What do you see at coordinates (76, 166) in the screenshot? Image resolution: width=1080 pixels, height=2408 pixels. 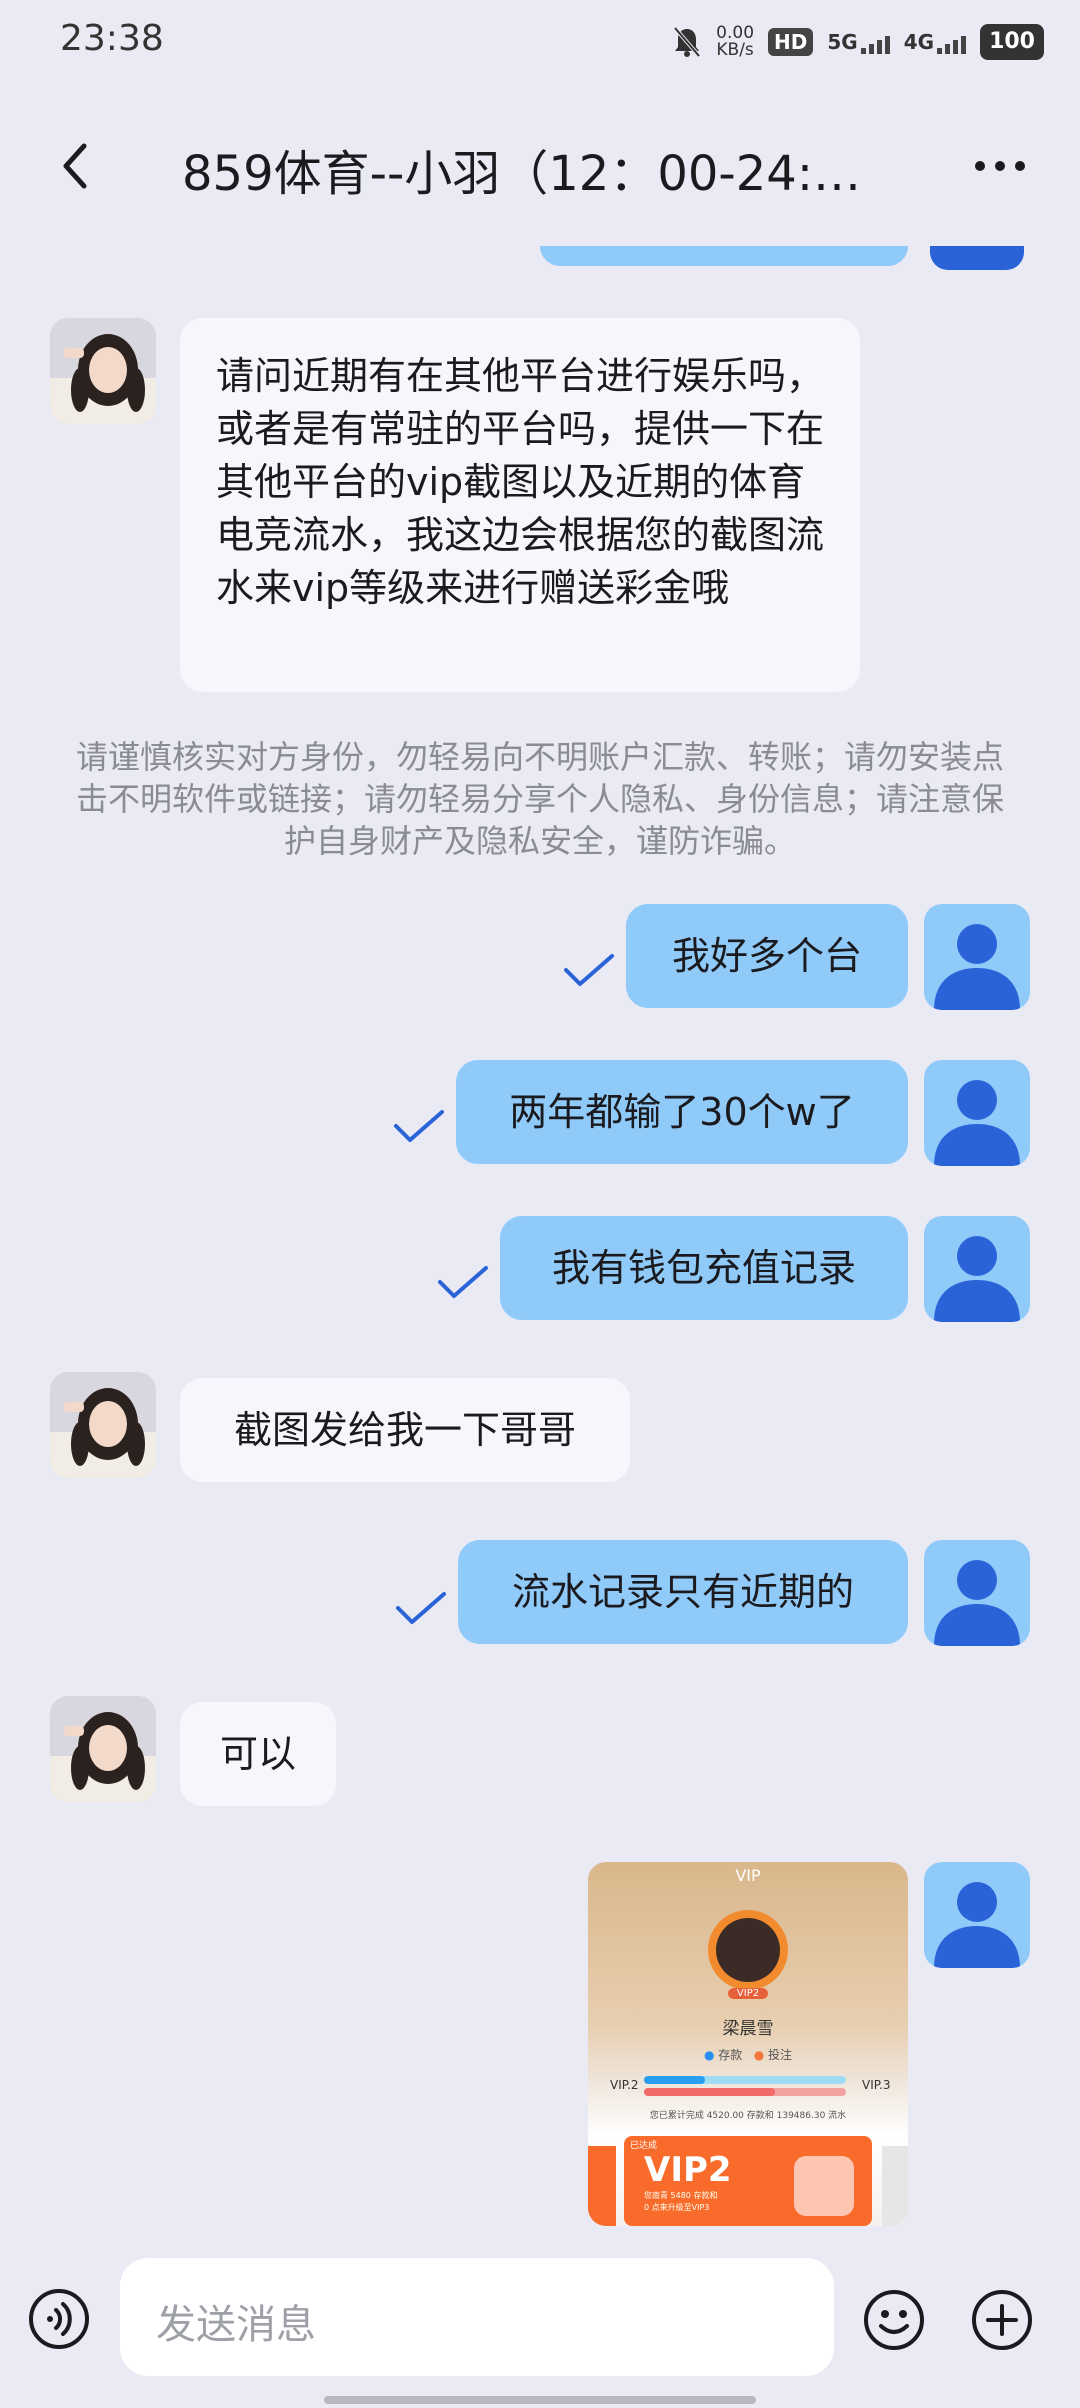 I see `back-arrow-icon` at bounding box center [76, 166].